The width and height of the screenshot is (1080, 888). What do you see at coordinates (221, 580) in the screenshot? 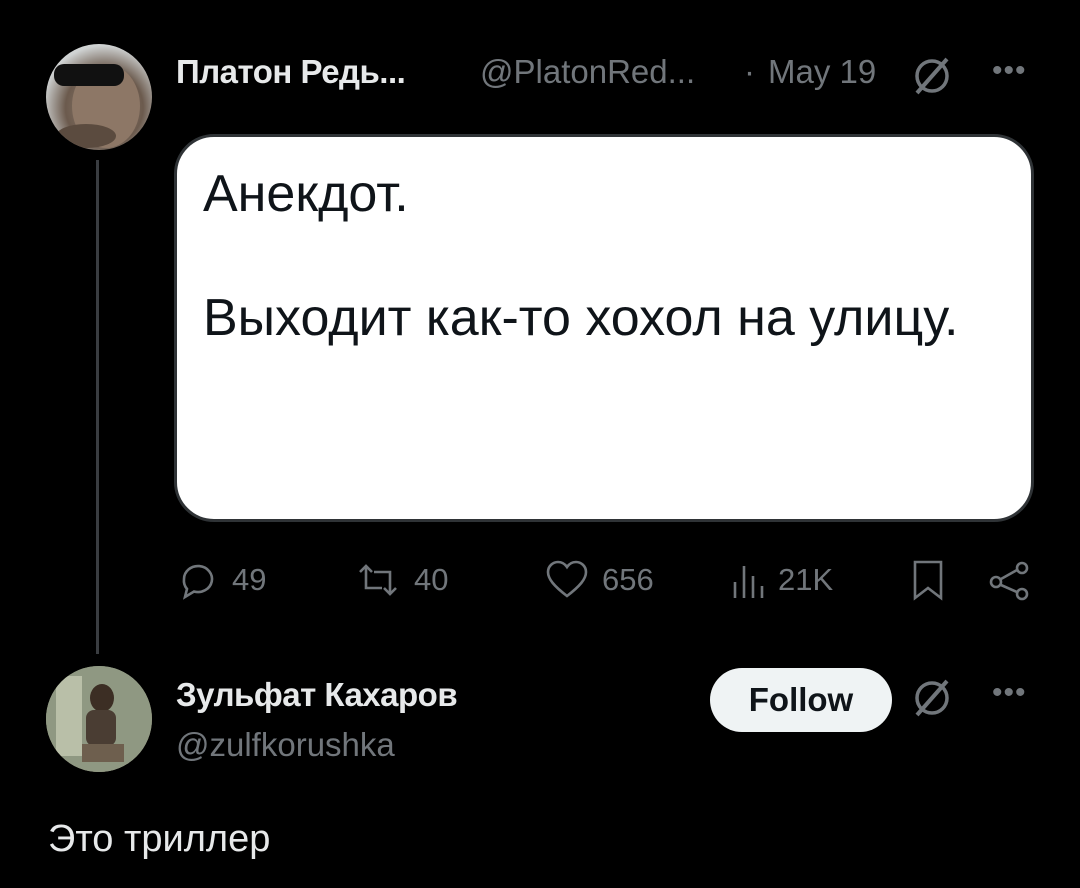
I see `reply-action: 49` at bounding box center [221, 580].